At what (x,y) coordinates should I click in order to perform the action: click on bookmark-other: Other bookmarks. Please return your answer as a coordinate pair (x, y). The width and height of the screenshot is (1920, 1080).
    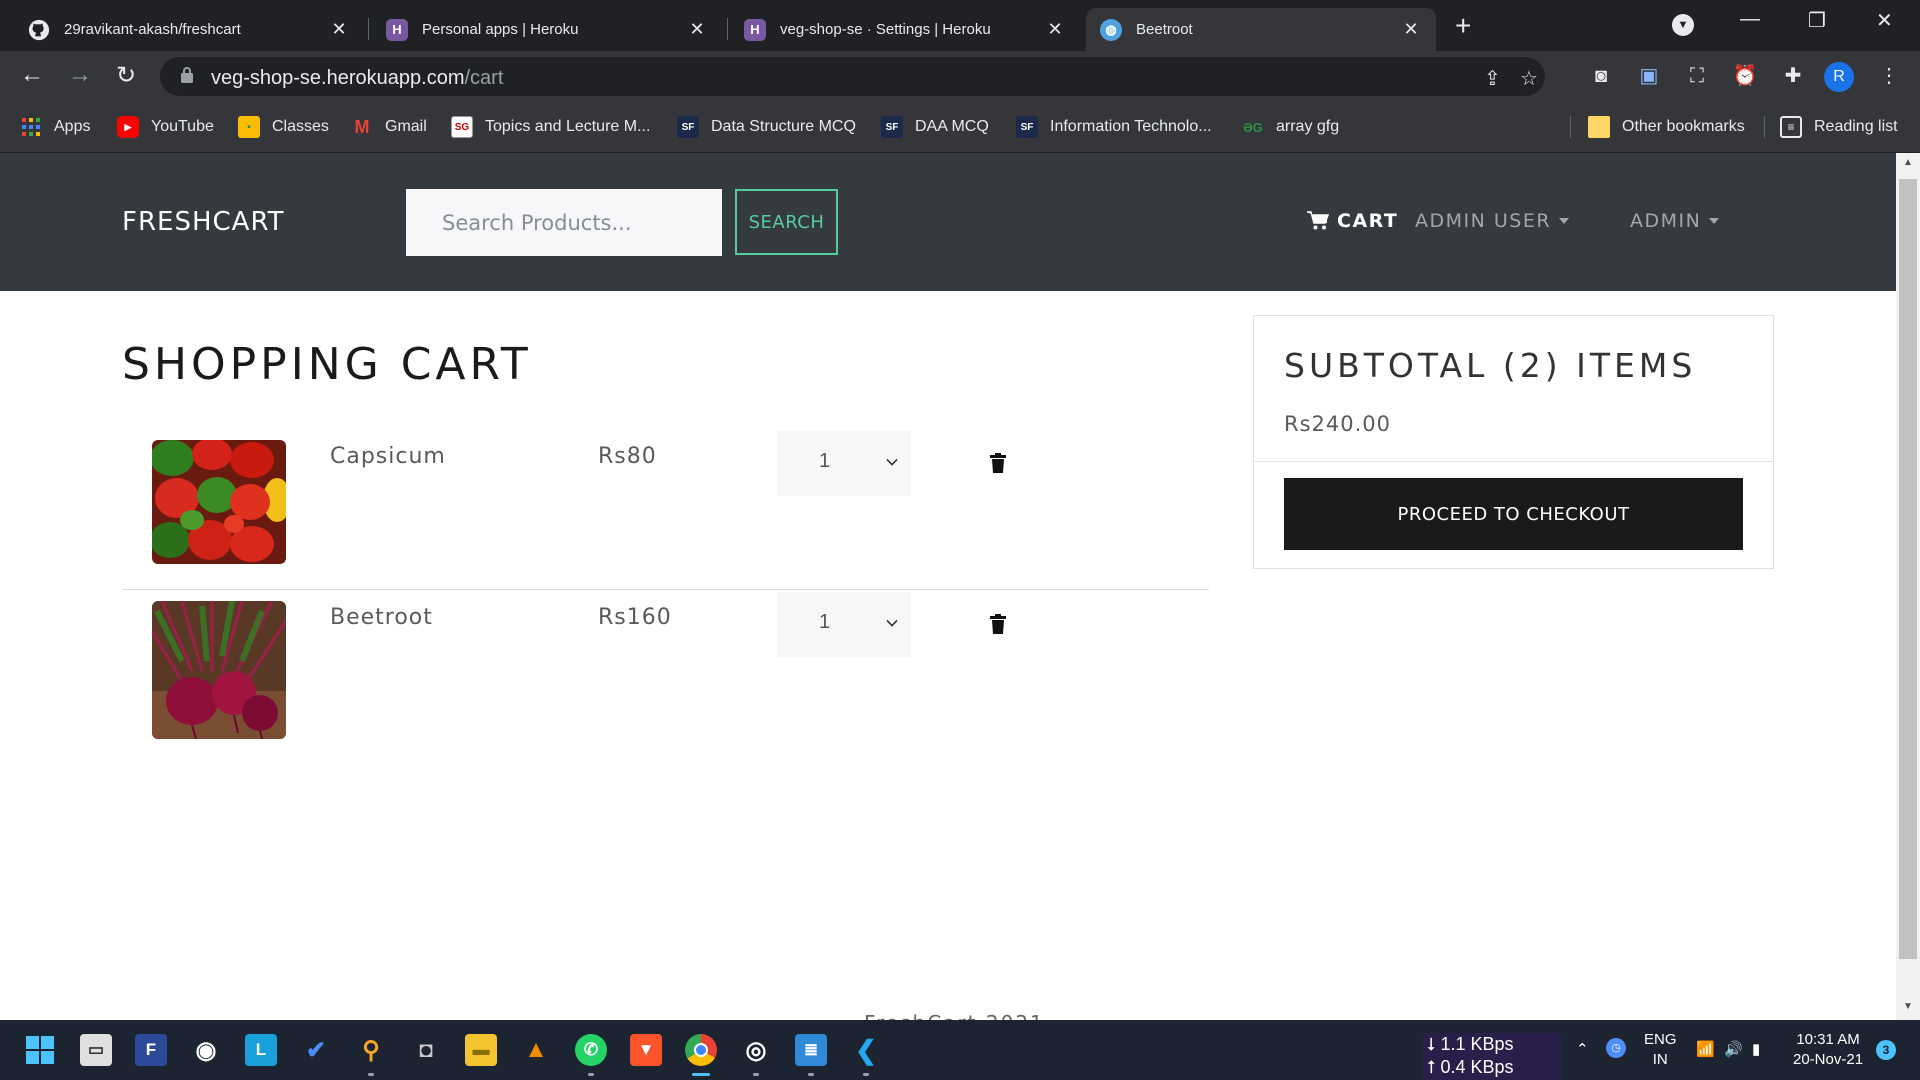
    Looking at the image, I should click on (1666, 127).